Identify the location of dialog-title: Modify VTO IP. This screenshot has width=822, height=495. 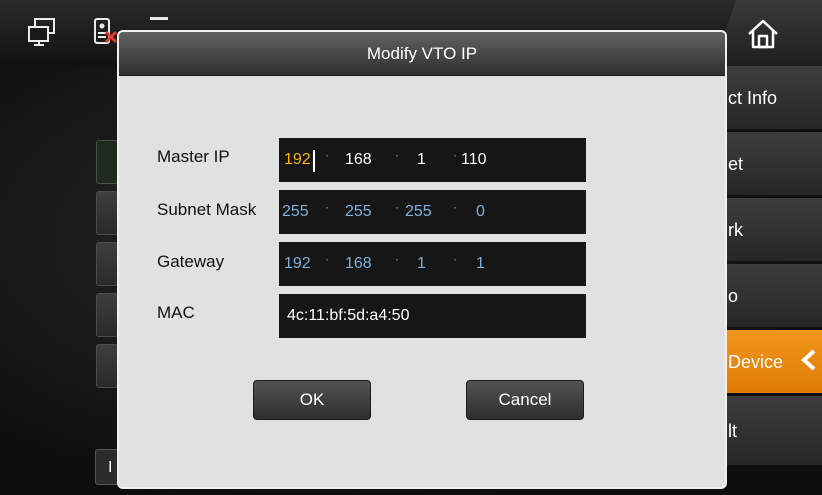
(422, 54).